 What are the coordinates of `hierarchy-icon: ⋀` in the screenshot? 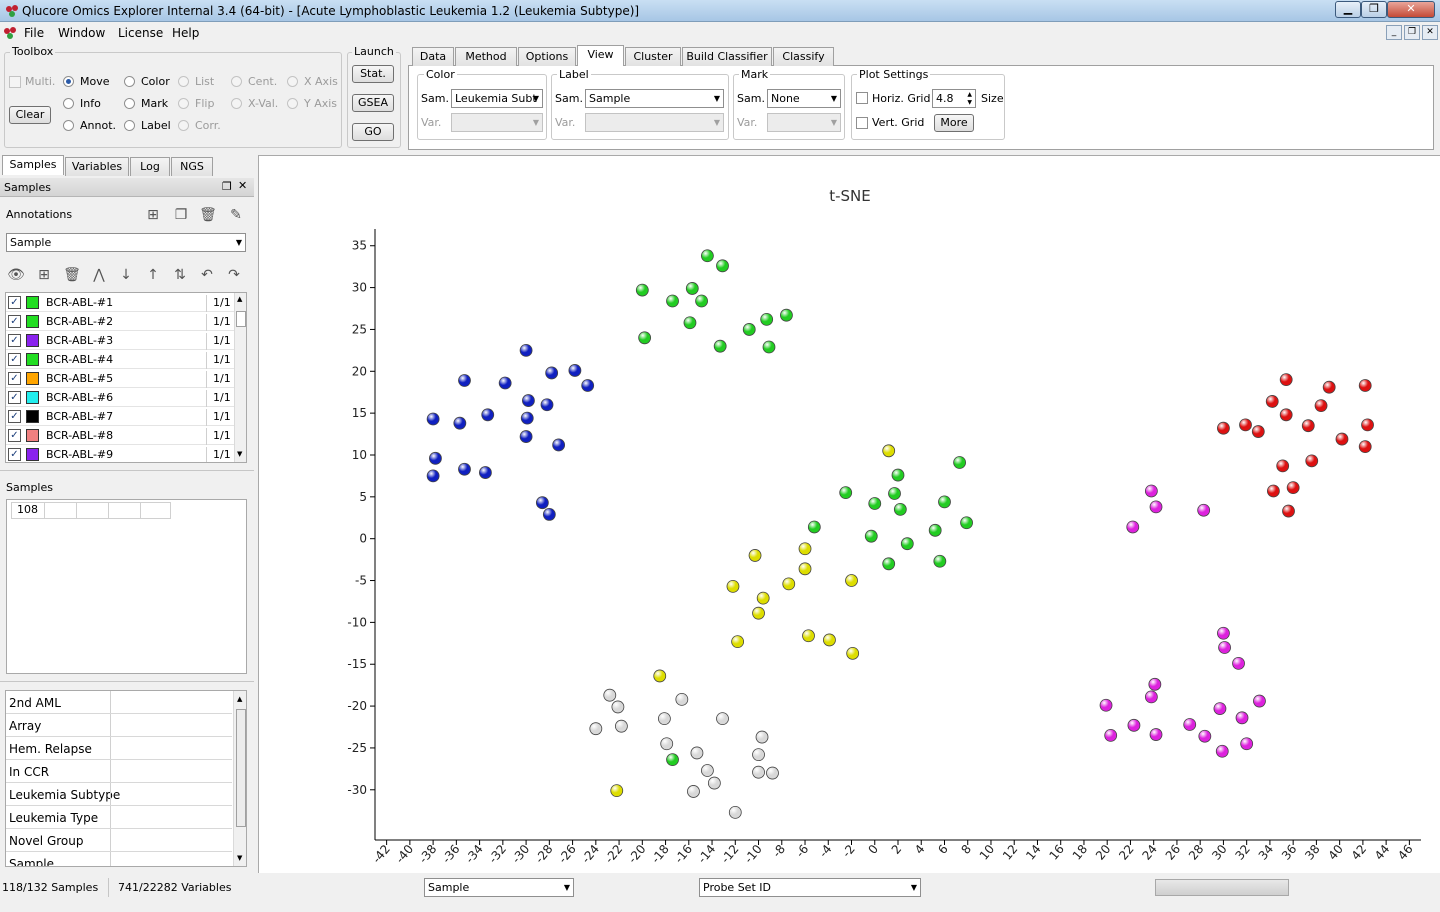 It's located at (99, 275).